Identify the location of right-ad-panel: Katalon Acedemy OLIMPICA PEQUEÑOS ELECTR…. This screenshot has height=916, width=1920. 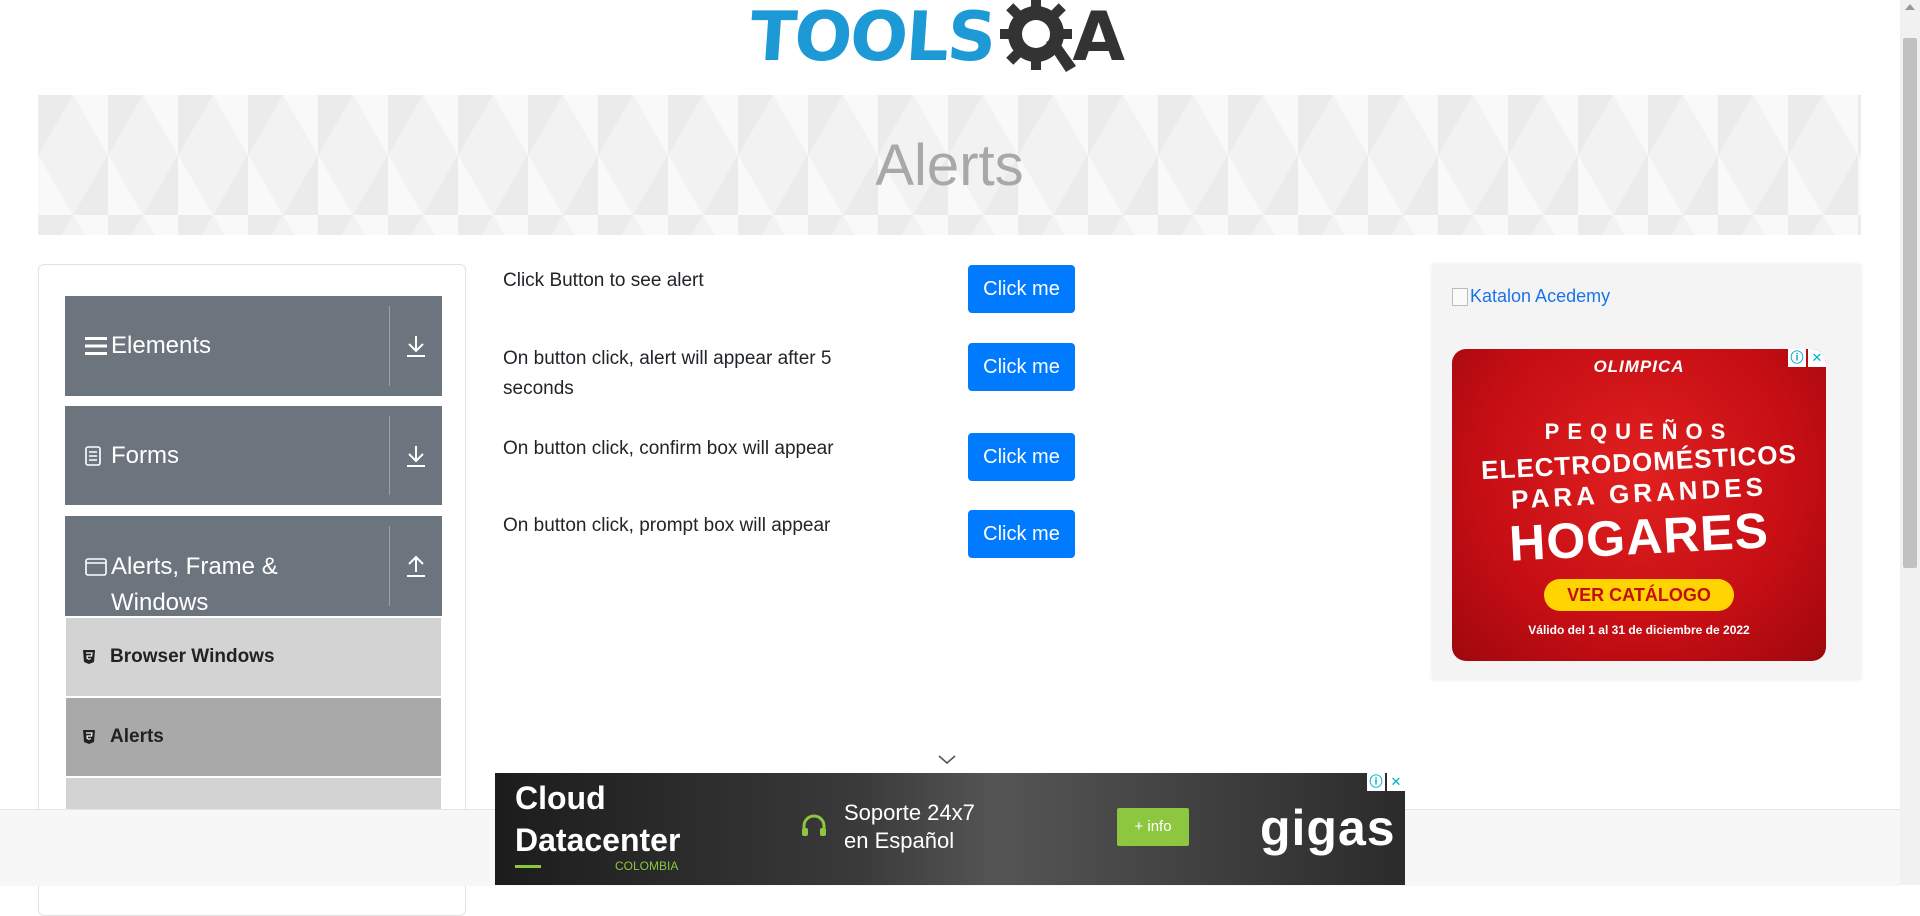
(1646, 472).